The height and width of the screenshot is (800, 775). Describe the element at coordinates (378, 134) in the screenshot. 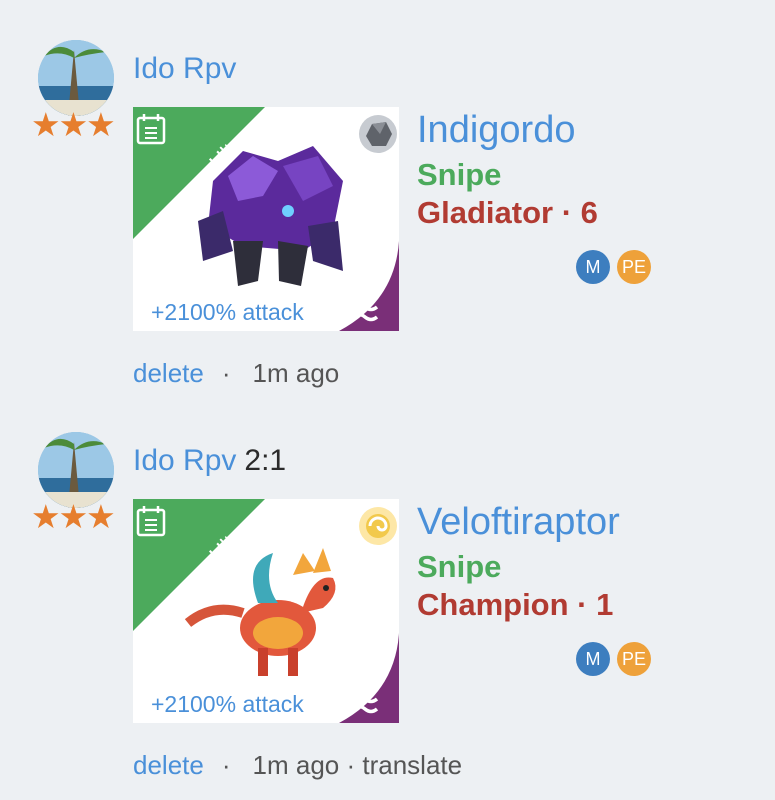

I see `rock-element-icon` at that location.